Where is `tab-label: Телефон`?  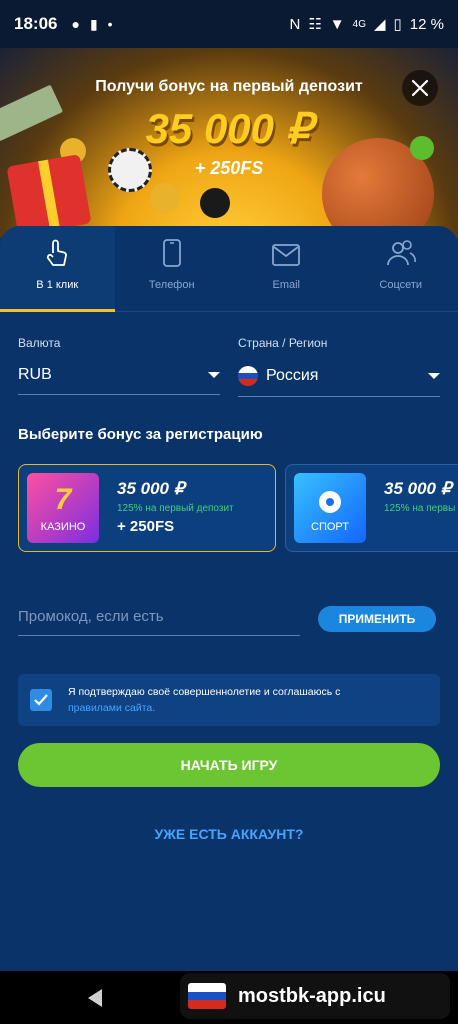 tab-label: Телефон is located at coordinates (171, 285).